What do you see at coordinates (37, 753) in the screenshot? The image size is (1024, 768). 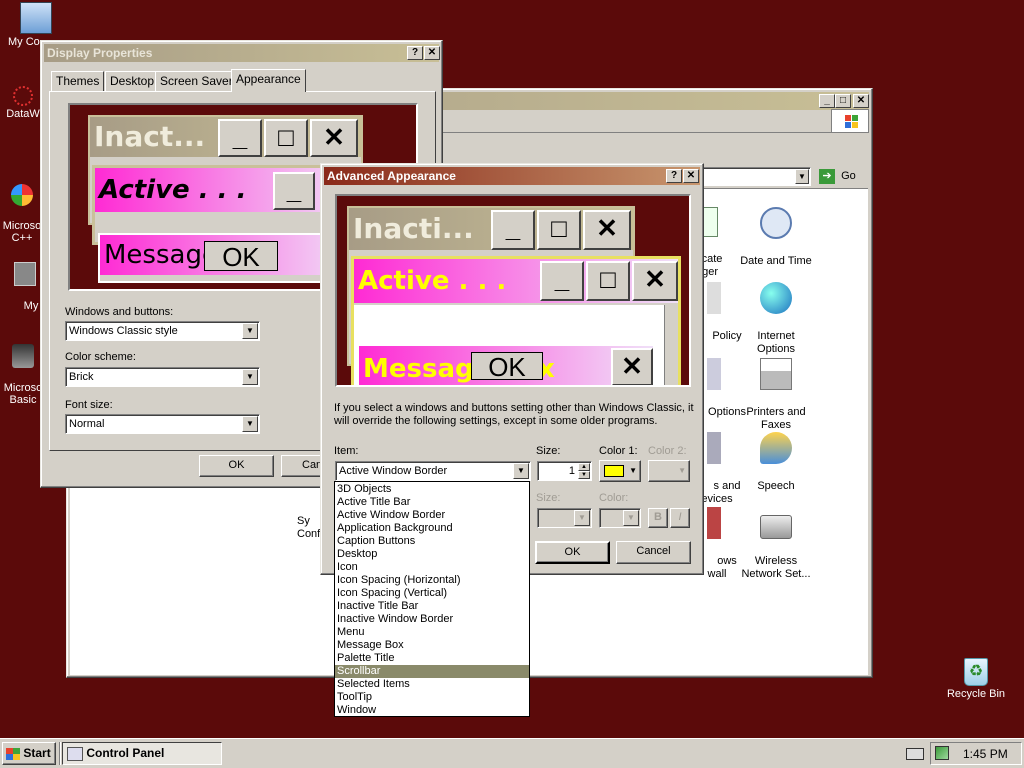 I see `start-label: Start` at bounding box center [37, 753].